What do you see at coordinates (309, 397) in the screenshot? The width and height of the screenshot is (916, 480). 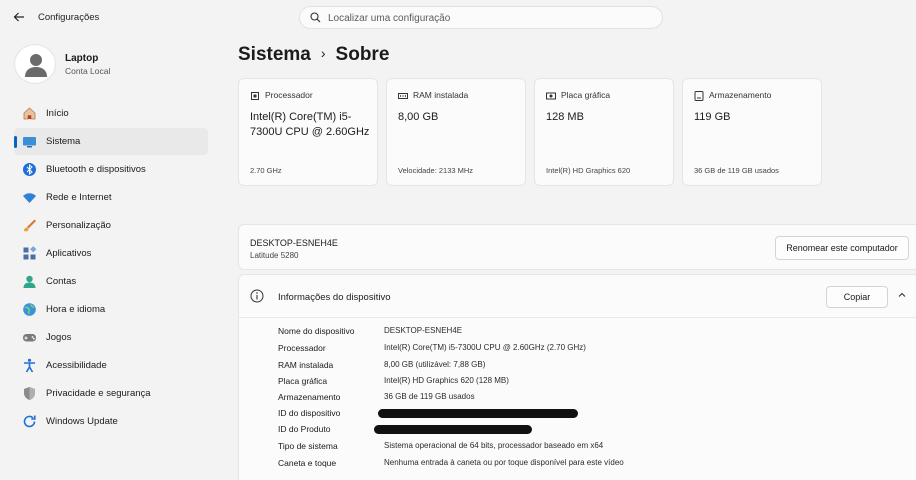 I see `spec-key: Armazenamento` at bounding box center [309, 397].